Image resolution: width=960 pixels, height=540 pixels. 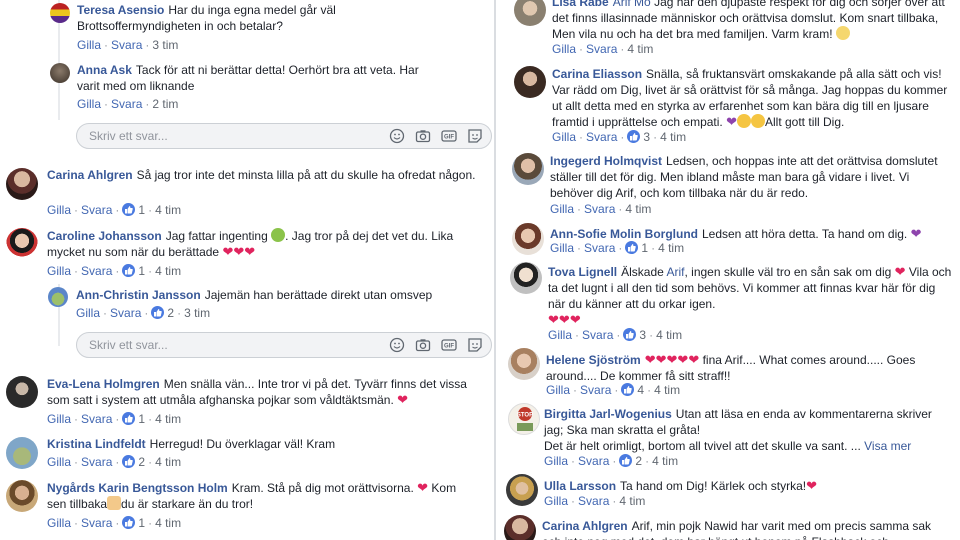 What do you see at coordinates (606, 161) in the screenshot?
I see `comment-author: Ingegerd Holmqvist` at bounding box center [606, 161].